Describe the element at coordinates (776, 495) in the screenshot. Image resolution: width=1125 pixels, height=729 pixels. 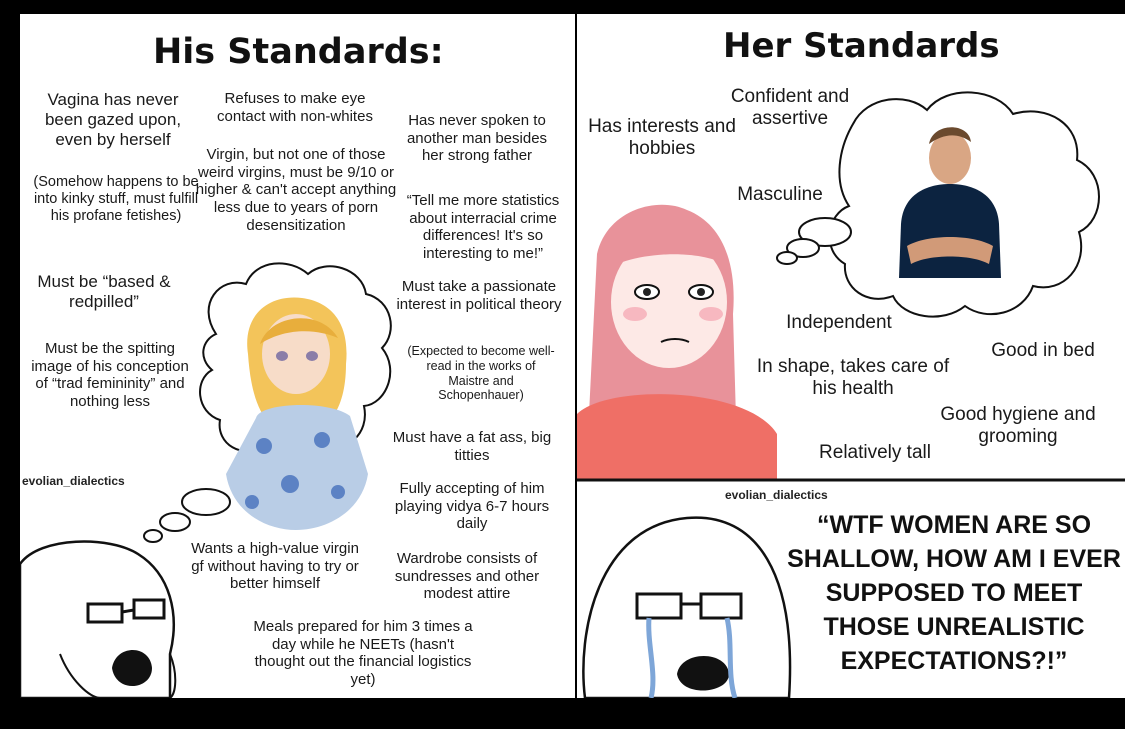
I see `watermark: evolian_dialectics` at that location.